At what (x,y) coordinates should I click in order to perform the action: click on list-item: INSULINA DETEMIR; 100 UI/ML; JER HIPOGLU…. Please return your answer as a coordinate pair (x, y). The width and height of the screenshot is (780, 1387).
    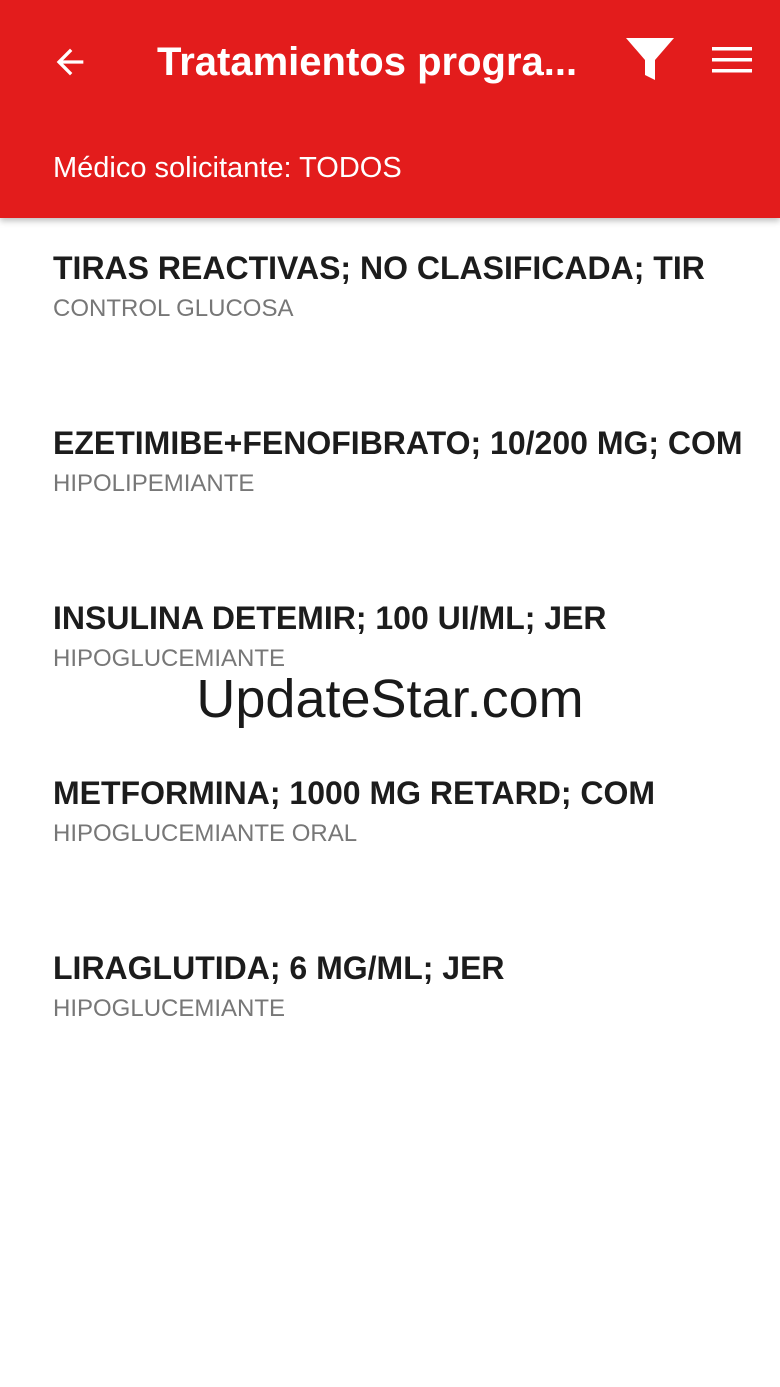
    Looking at the image, I should click on (390, 655).